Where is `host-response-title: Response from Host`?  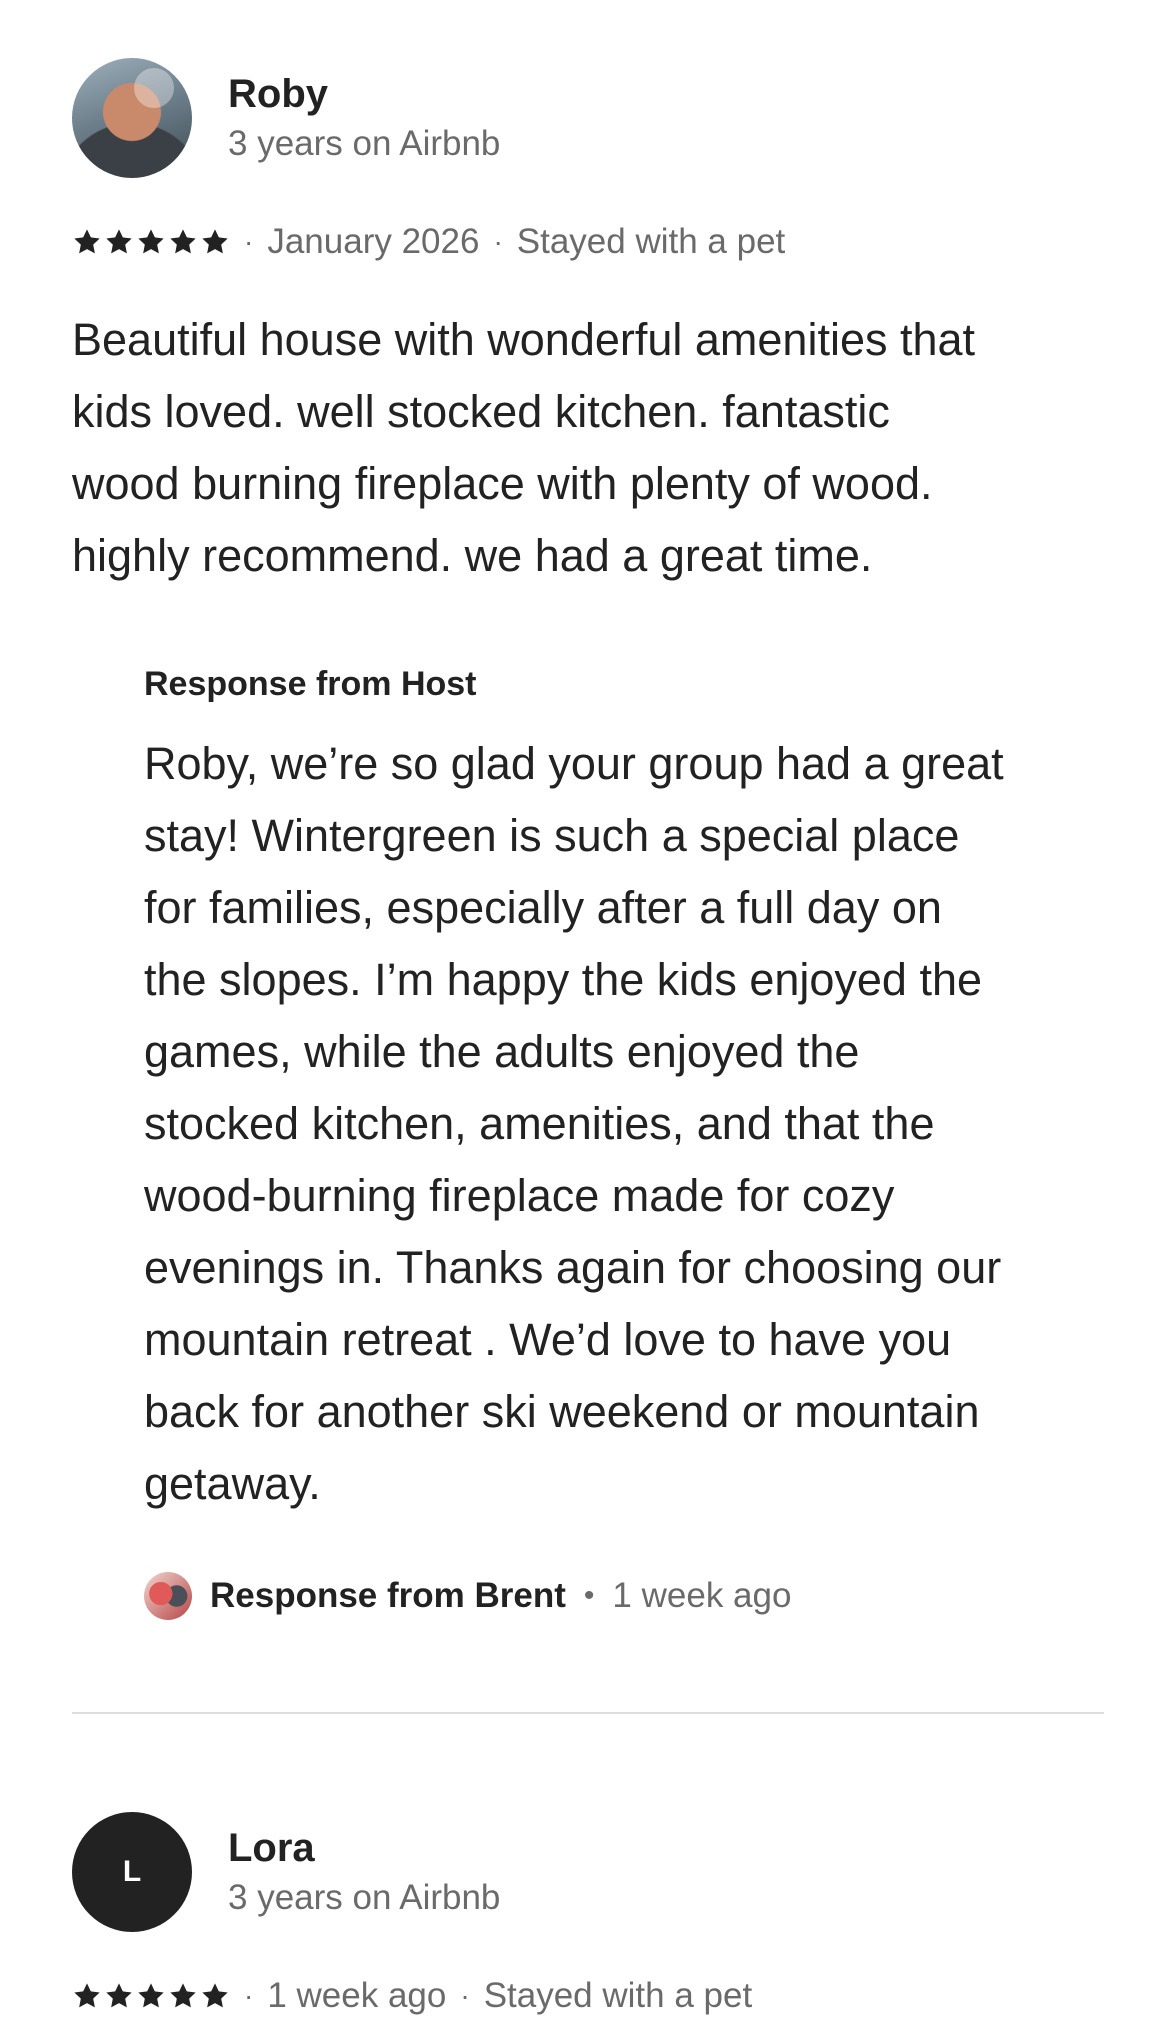 host-response-title: Response from Host is located at coordinates (310, 684).